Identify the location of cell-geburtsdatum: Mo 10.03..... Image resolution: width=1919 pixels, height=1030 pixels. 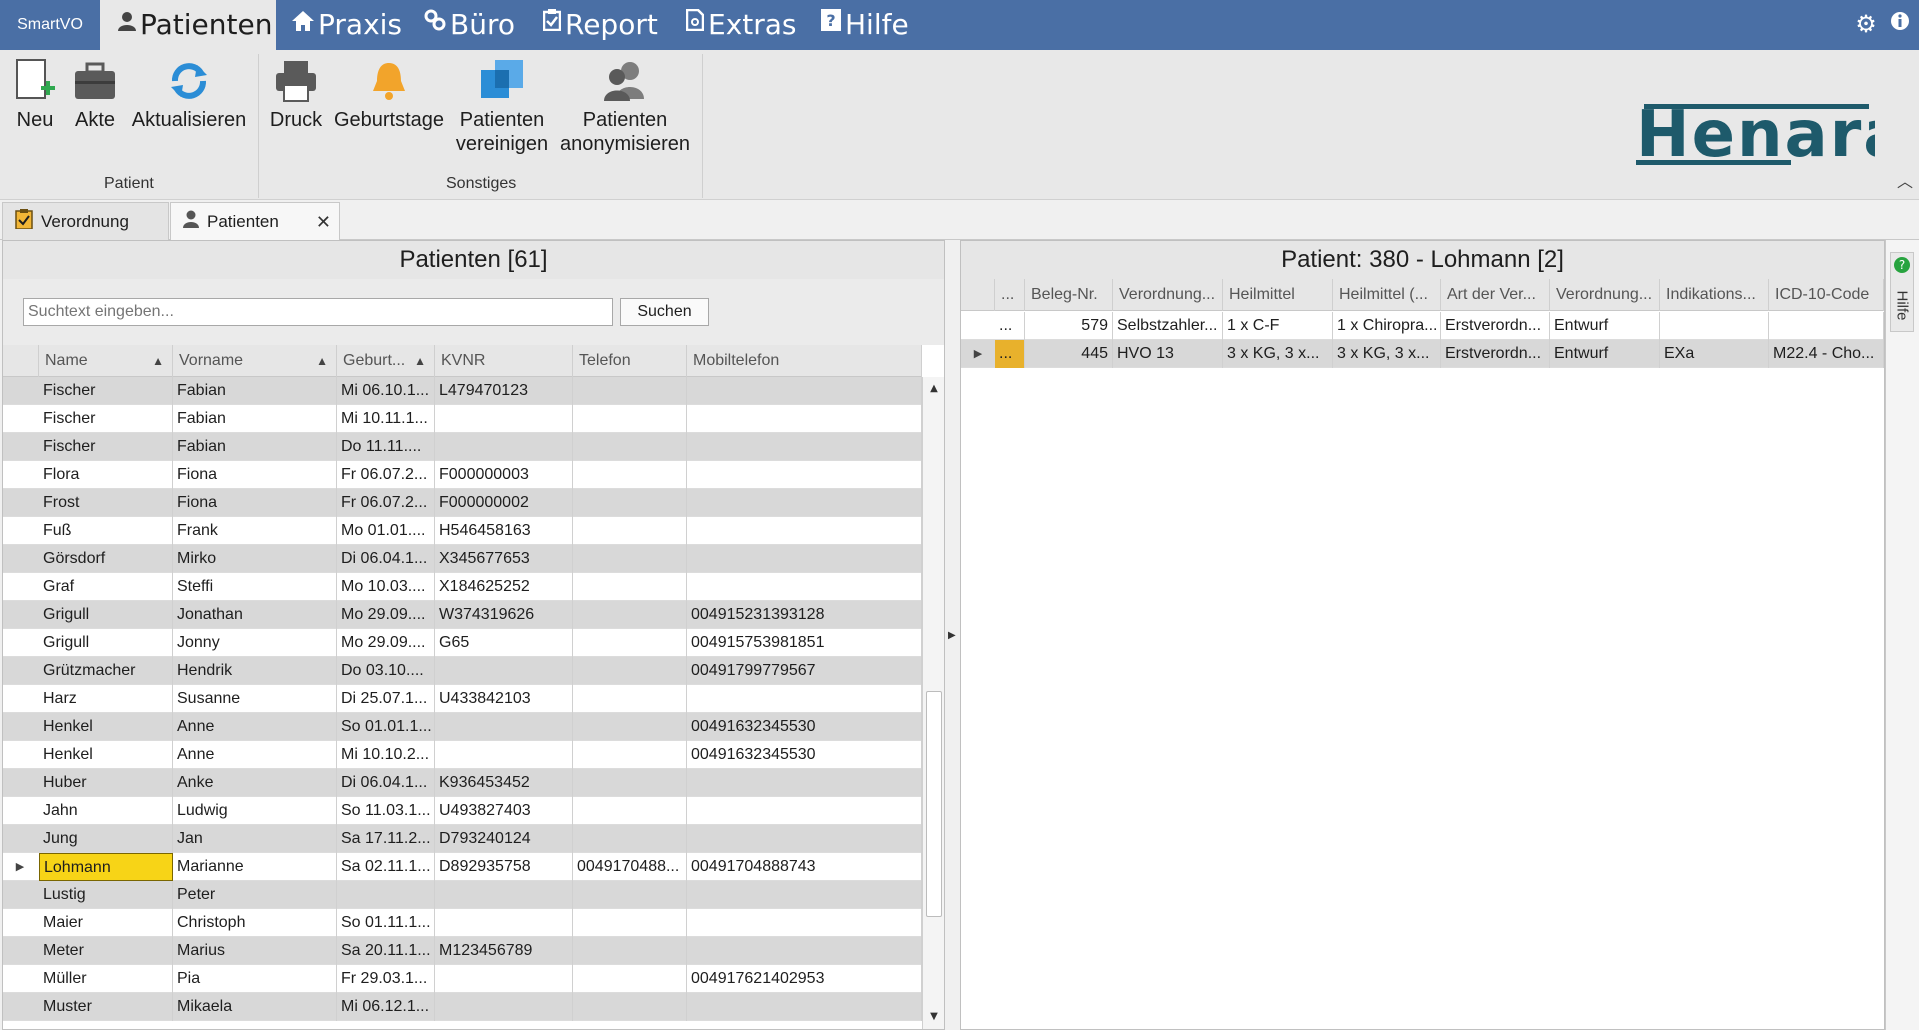
(386, 587).